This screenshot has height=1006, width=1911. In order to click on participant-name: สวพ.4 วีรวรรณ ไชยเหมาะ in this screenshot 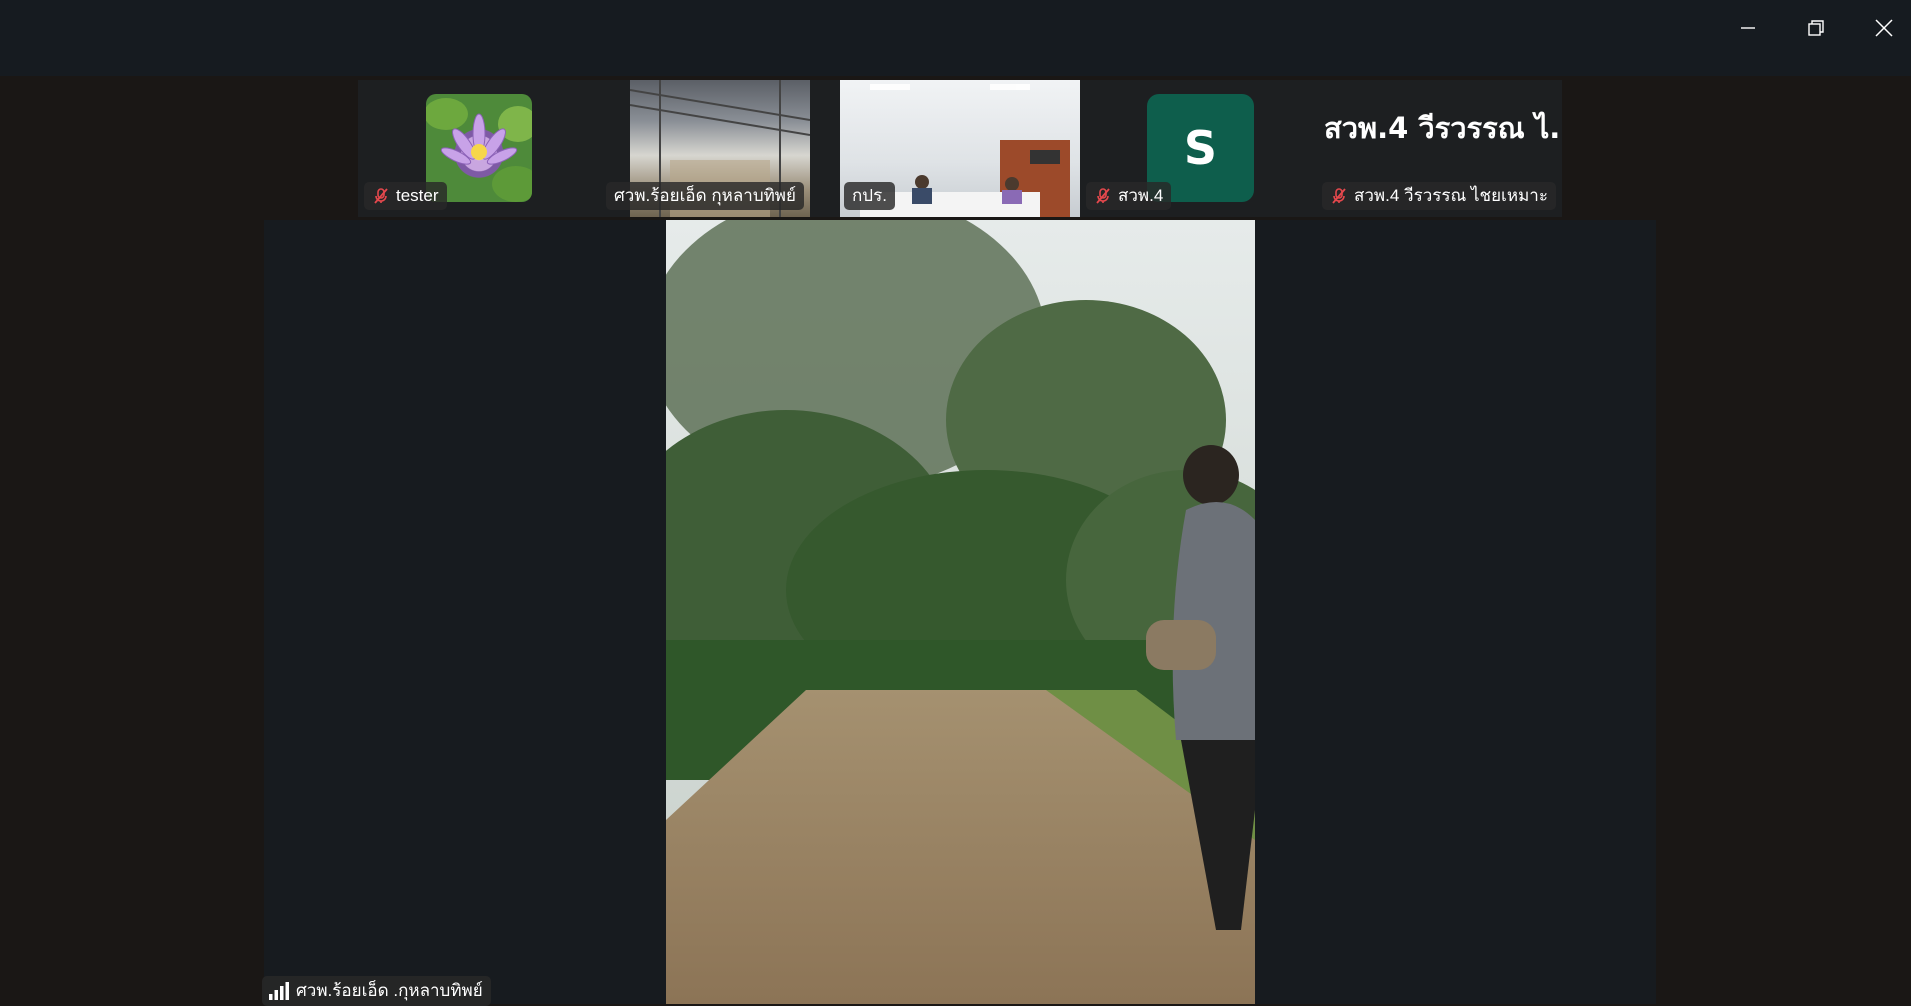, I will do `click(1451, 195)`.